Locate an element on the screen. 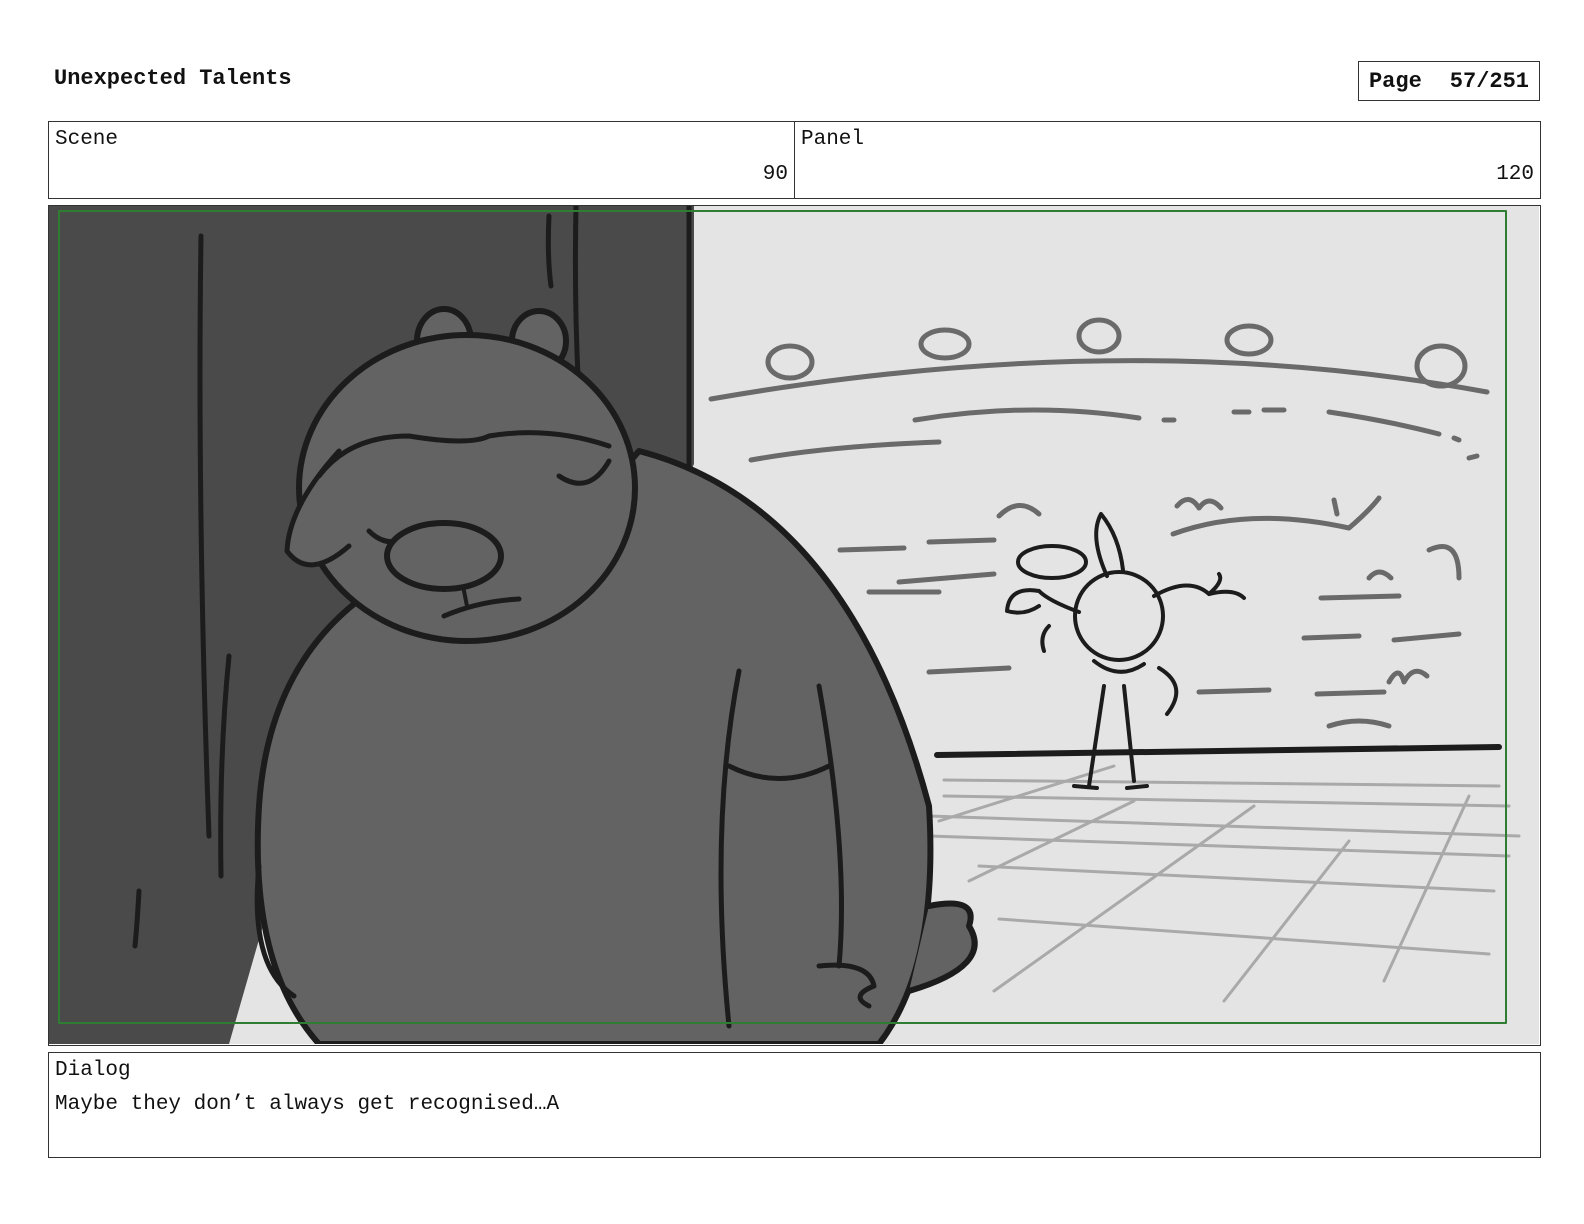 The image size is (1584, 1224). dialog-text: Maybe they don’t always get recognised…A is located at coordinates (307, 1104).